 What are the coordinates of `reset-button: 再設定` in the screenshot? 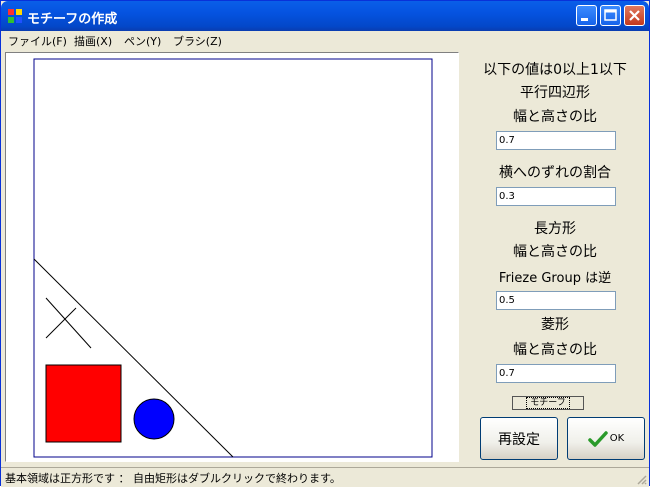 It's located at (519, 438).